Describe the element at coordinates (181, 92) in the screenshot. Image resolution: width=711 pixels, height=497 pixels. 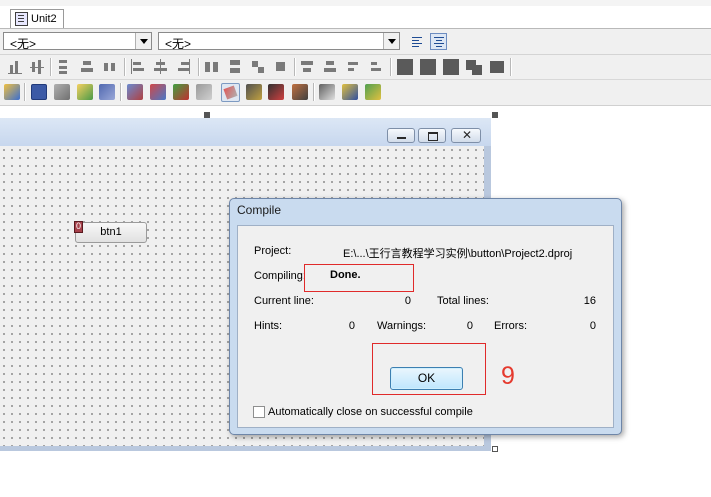
I see `run-icon` at that location.